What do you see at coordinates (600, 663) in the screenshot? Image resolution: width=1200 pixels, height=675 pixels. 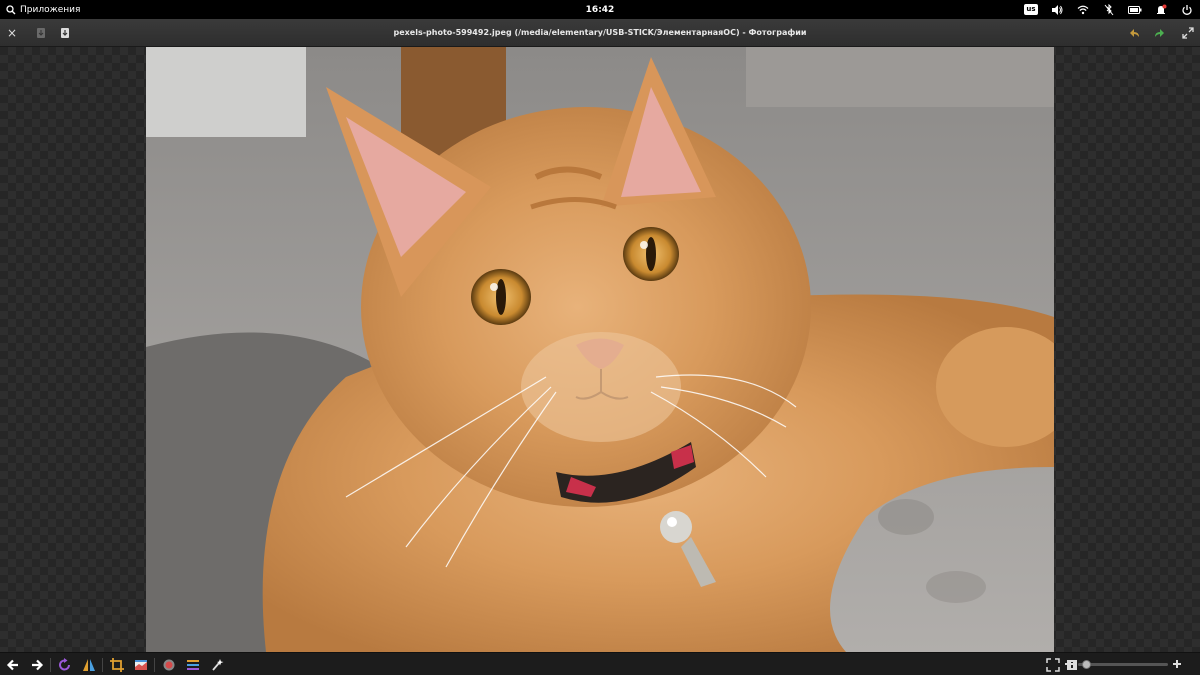 I see `bottom-toolbar` at bounding box center [600, 663].